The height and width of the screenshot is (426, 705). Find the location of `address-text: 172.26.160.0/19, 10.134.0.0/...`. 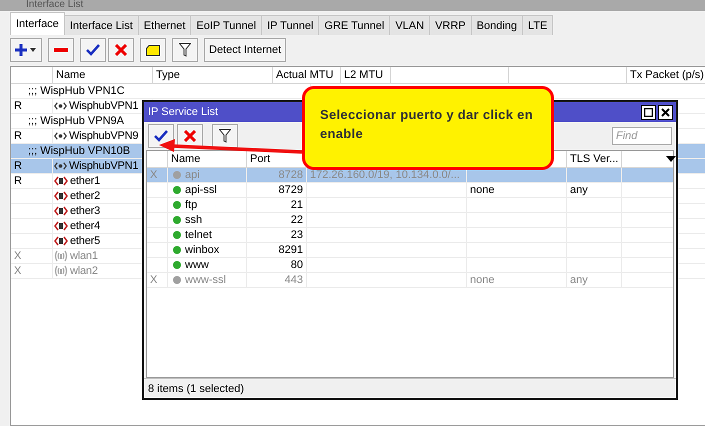

address-text: 172.26.160.0/19, 10.134.0.0/... is located at coordinates (385, 175).